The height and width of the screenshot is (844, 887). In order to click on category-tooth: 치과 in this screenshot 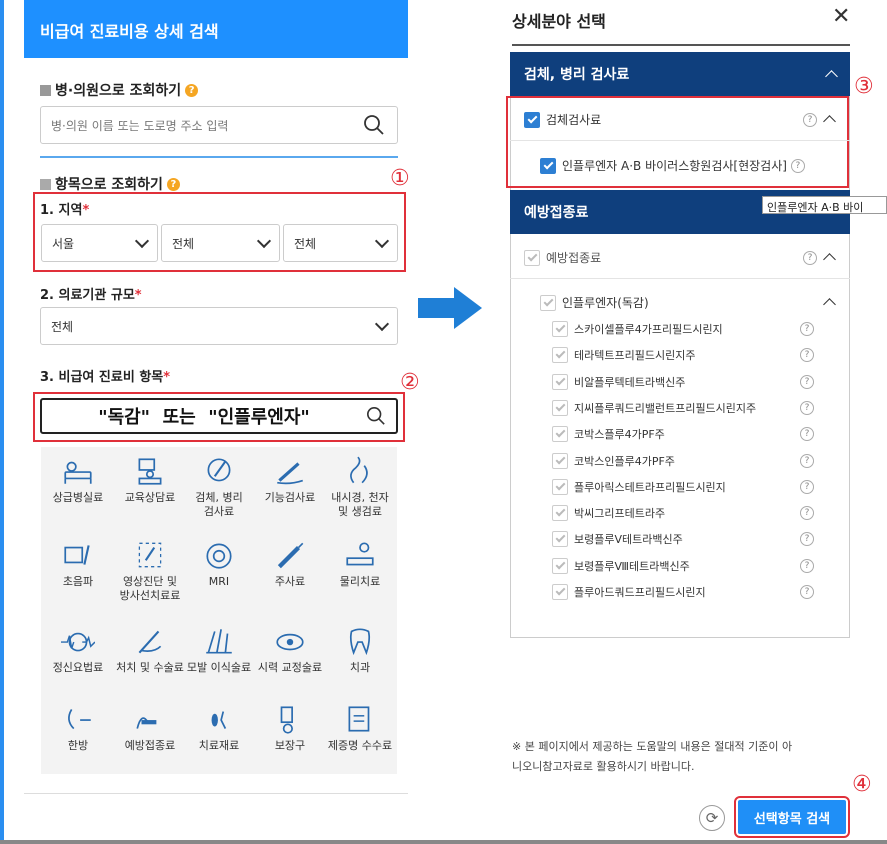, I will do `click(360, 650)`.